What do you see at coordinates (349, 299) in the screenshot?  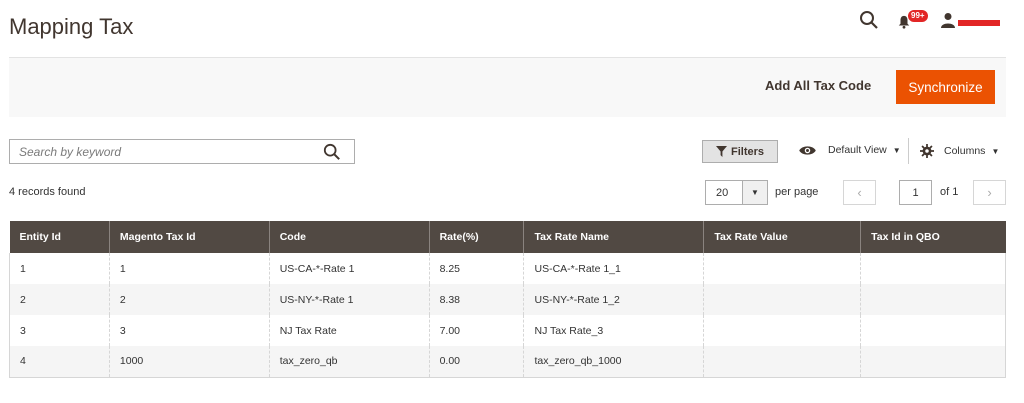 I see `cell-code: US-NY-*-Rate 1` at bounding box center [349, 299].